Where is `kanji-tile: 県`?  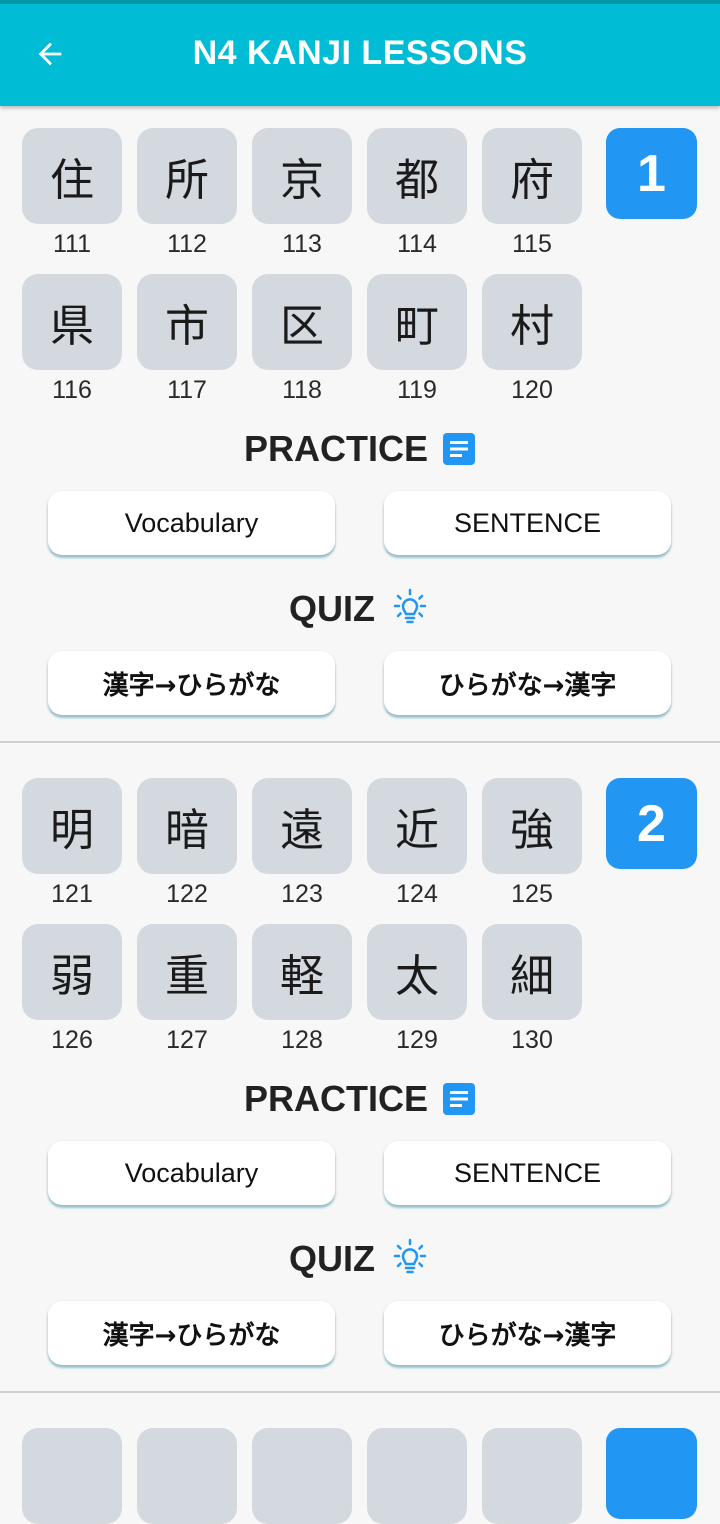 kanji-tile: 県 is located at coordinates (72, 322).